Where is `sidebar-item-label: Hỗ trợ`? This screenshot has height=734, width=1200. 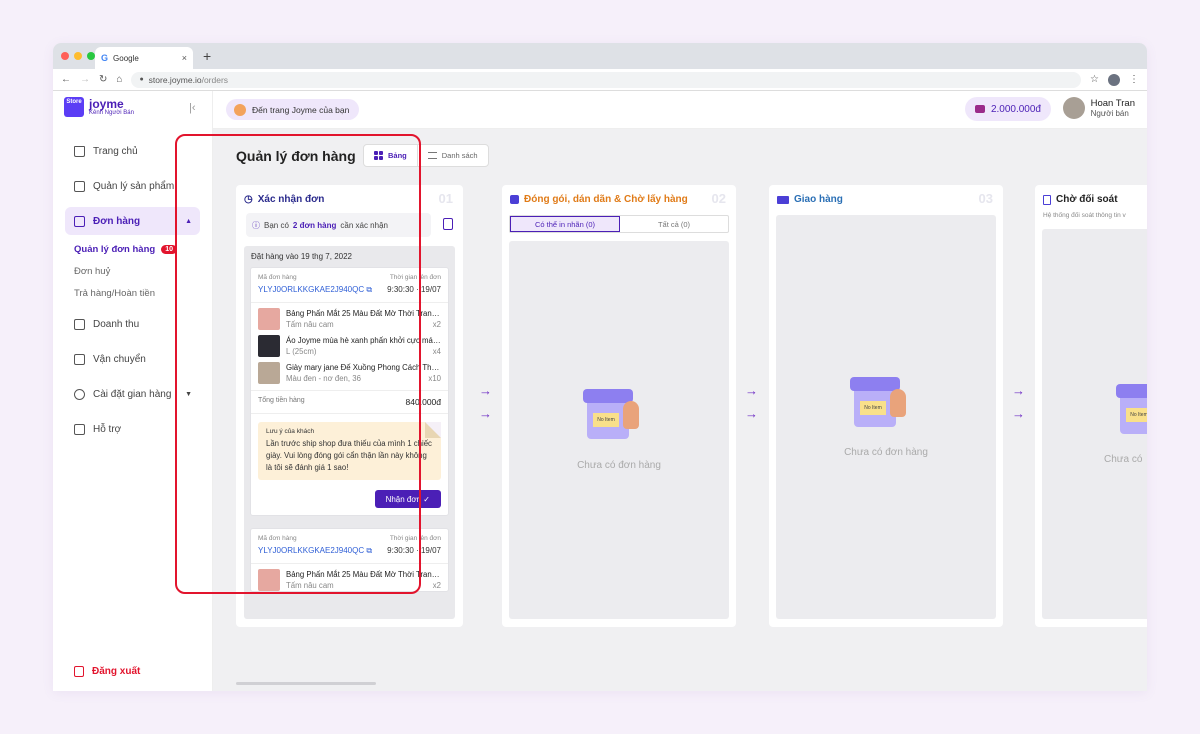 sidebar-item-label: Hỗ trợ is located at coordinates (107, 429).